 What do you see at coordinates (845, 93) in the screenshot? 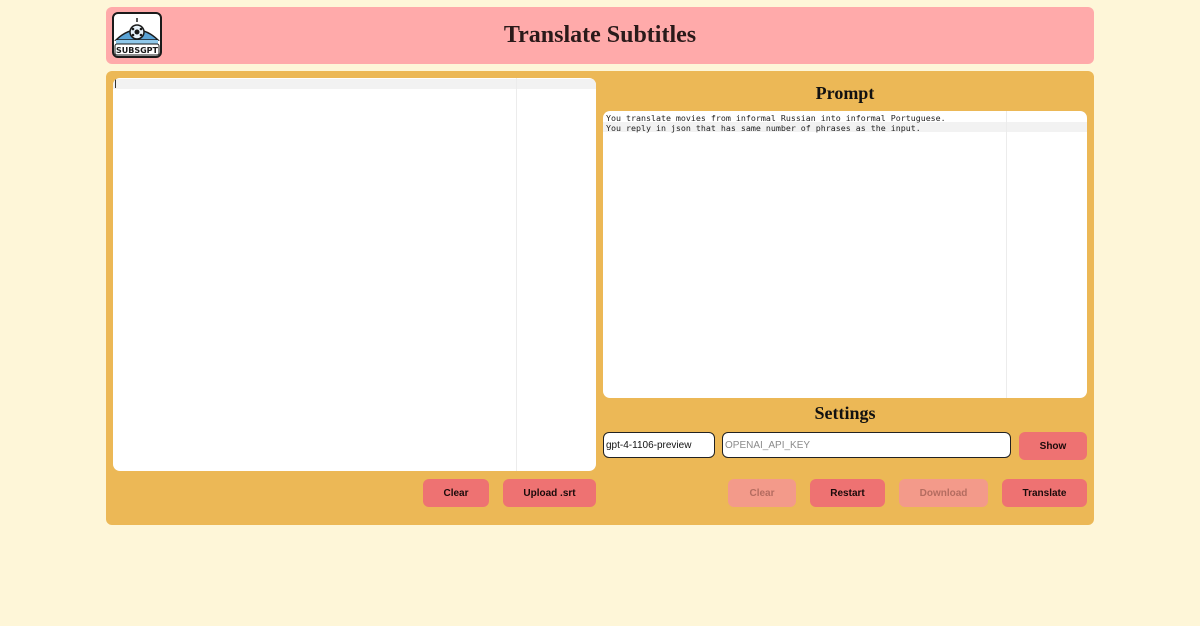
I see `prompt-title: Prompt` at bounding box center [845, 93].